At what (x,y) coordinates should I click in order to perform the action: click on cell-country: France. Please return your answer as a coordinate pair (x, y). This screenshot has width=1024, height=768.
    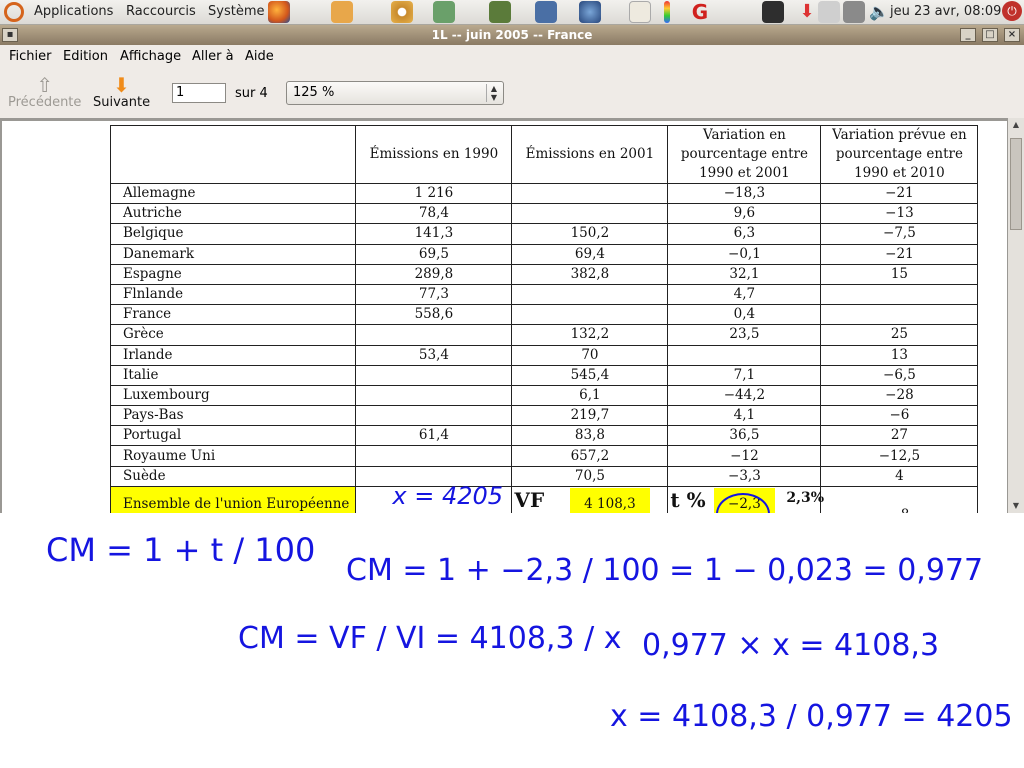
    Looking at the image, I should click on (233, 314).